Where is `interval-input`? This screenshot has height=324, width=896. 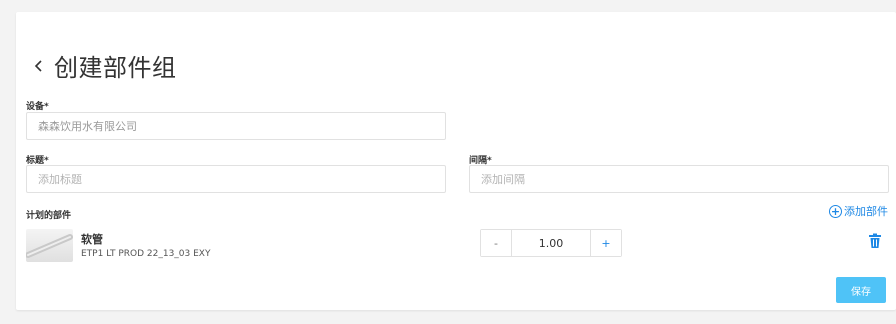 interval-input is located at coordinates (679, 179).